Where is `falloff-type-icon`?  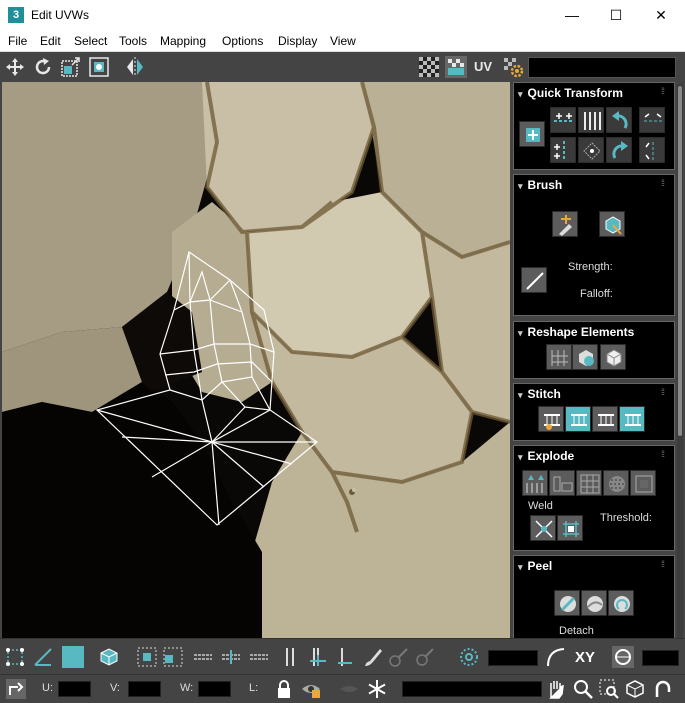 falloff-type-icon is located at coordinates (623, 657).